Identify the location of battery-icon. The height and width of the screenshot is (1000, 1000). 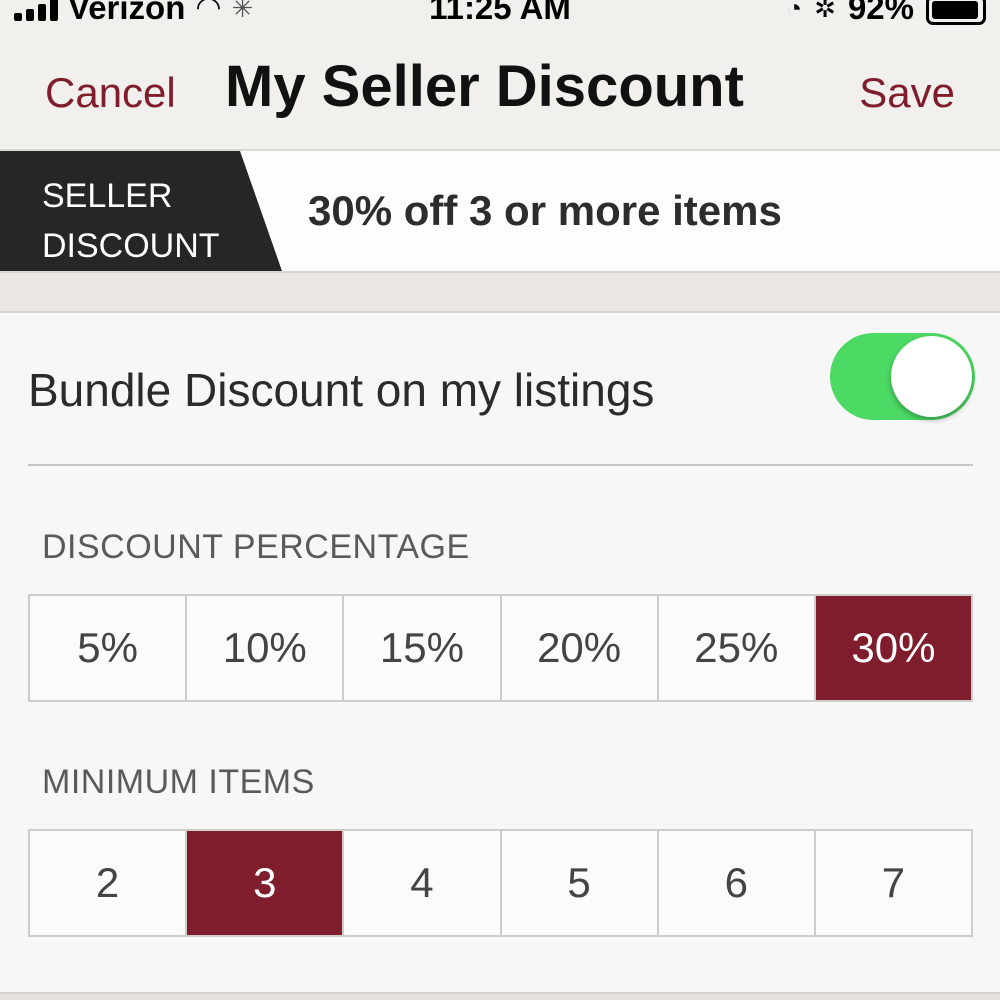
(956, 12).